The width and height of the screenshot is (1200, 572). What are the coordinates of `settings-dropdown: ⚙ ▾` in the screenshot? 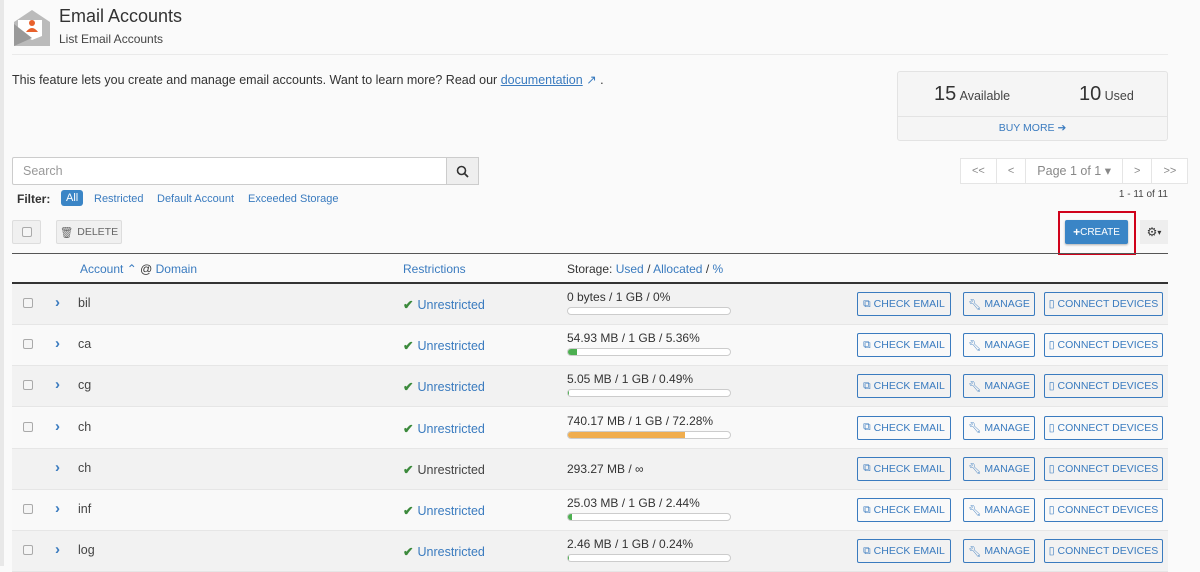 It's located at (1154, 232).